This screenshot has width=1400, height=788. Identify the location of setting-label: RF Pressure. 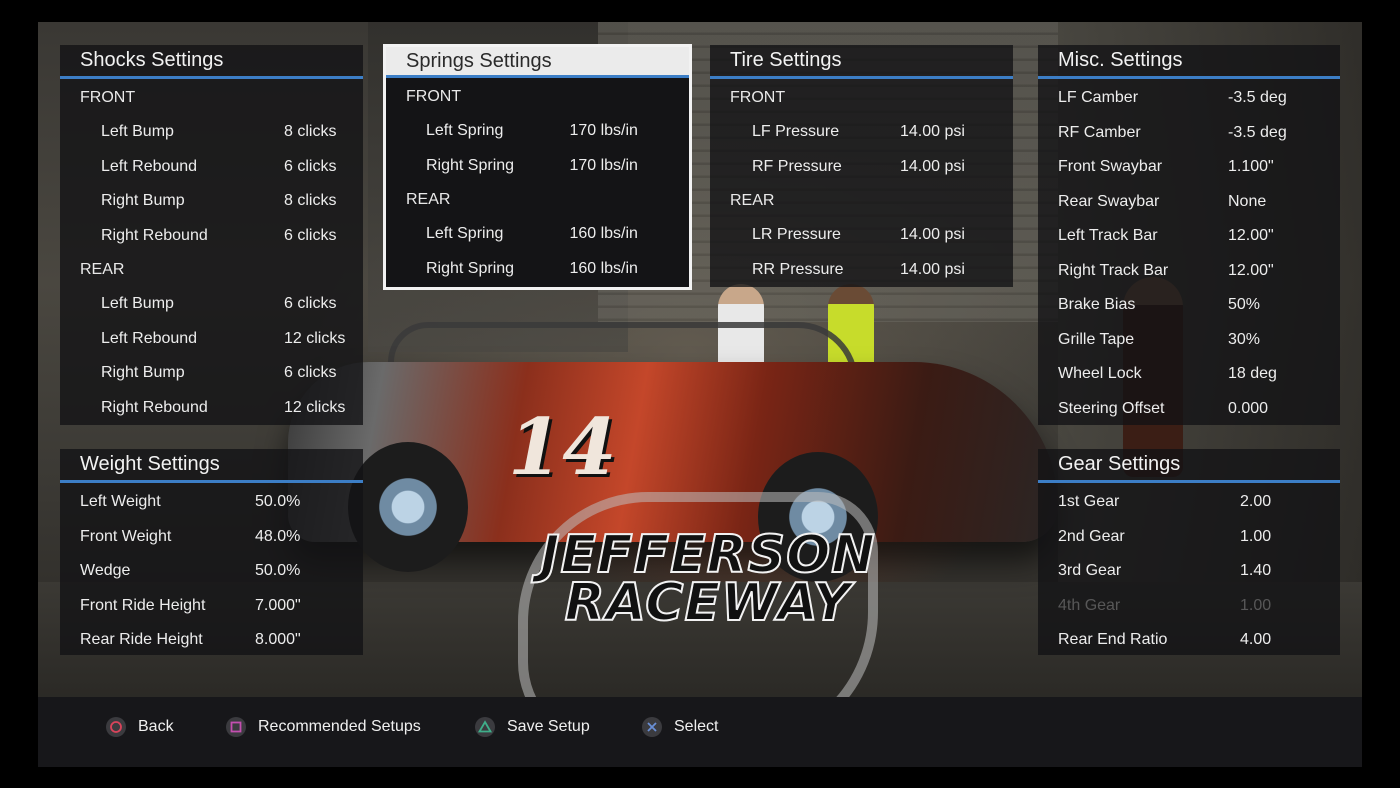
(797, 166).